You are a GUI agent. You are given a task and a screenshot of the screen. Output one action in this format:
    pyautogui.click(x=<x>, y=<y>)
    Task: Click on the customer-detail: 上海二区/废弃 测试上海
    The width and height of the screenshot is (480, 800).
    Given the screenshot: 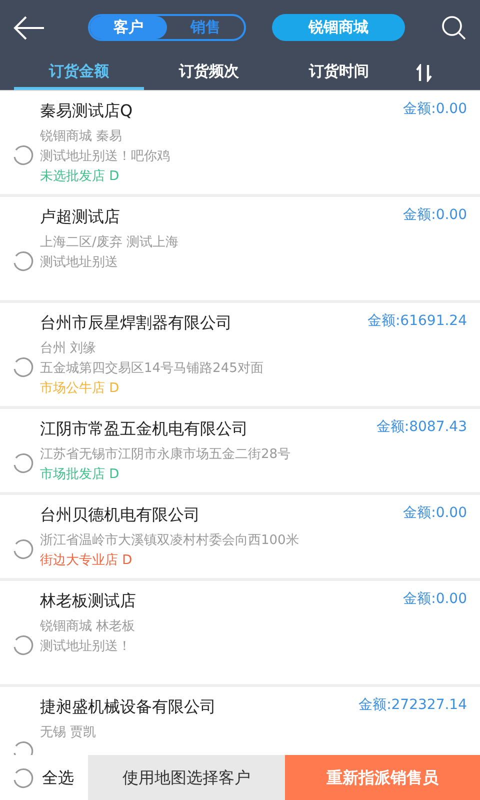 What is the action you would take?
    pyautogui.click(x=110, y=243)
    